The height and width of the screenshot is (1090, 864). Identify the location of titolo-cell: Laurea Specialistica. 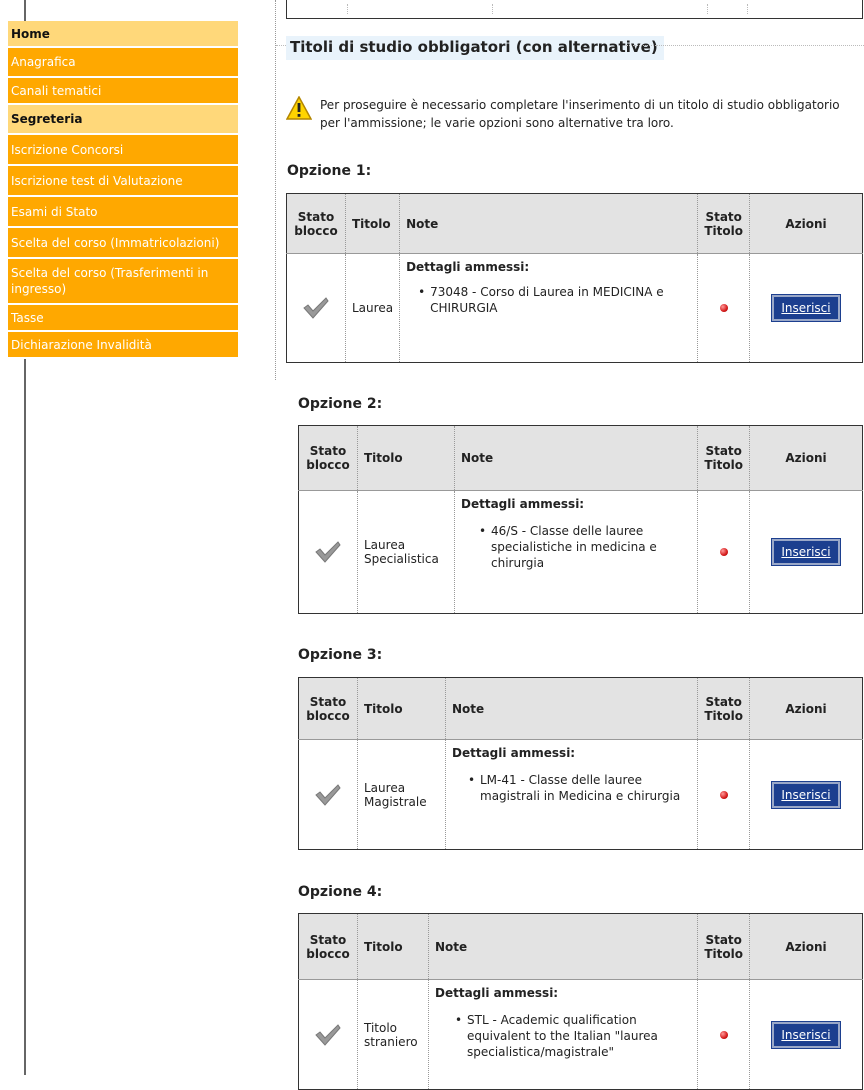
(406, 552).